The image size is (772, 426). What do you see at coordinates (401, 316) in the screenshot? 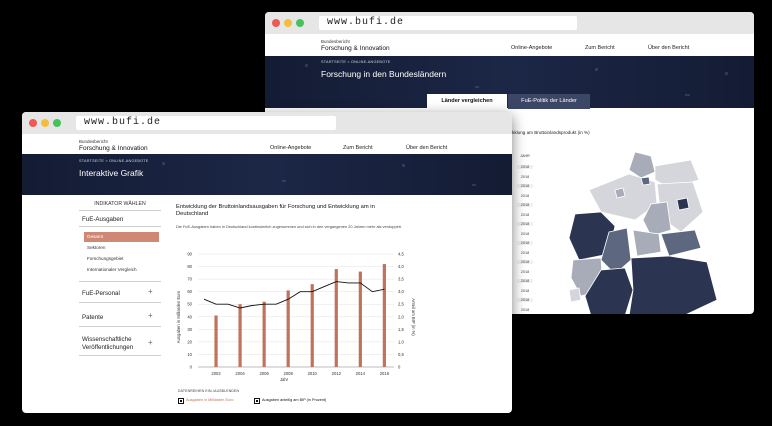
I see `y2-tick-label: 2,0` at bounding box center [401, 316].